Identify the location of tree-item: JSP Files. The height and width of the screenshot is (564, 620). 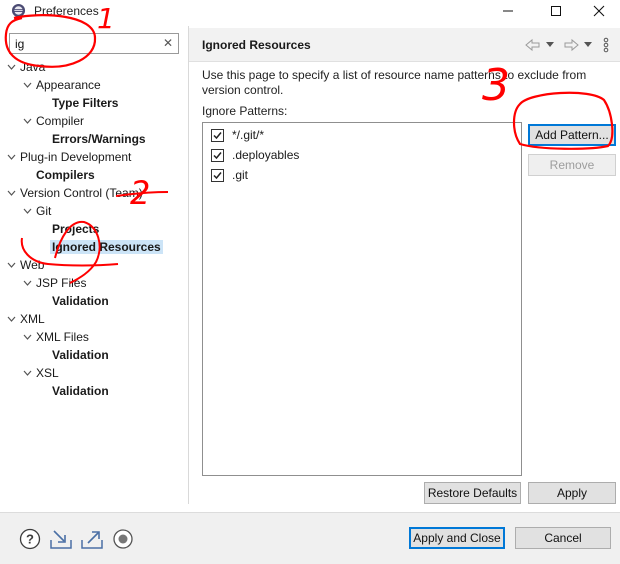
(55, 283).